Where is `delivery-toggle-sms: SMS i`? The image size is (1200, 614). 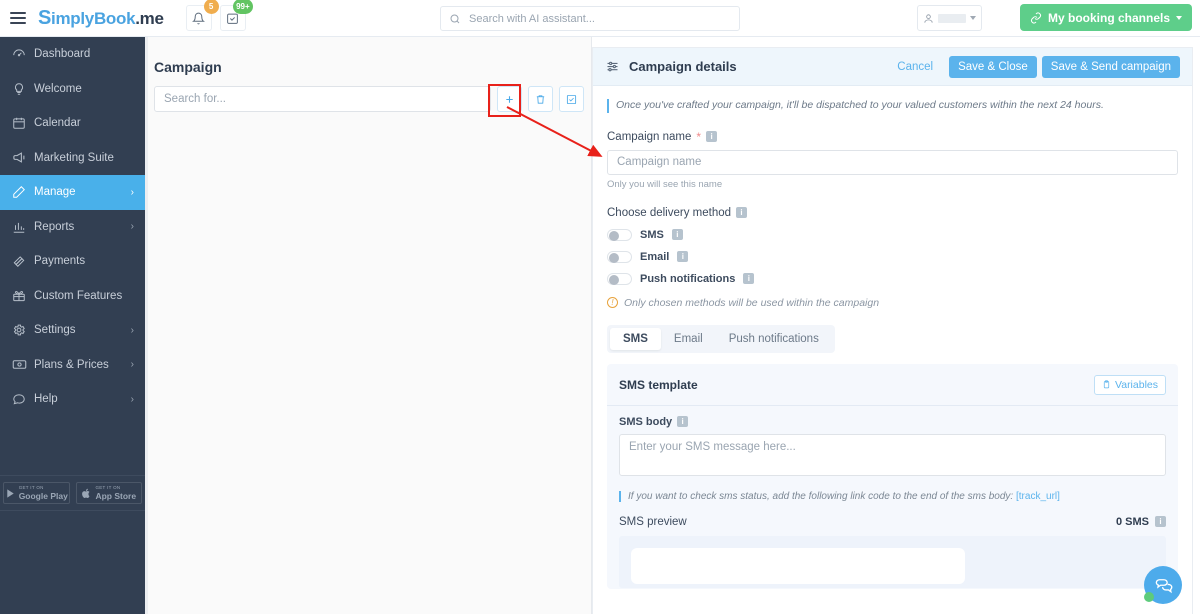
delivery-toggle-sms: SMS i is located at coordinates (892, 234).